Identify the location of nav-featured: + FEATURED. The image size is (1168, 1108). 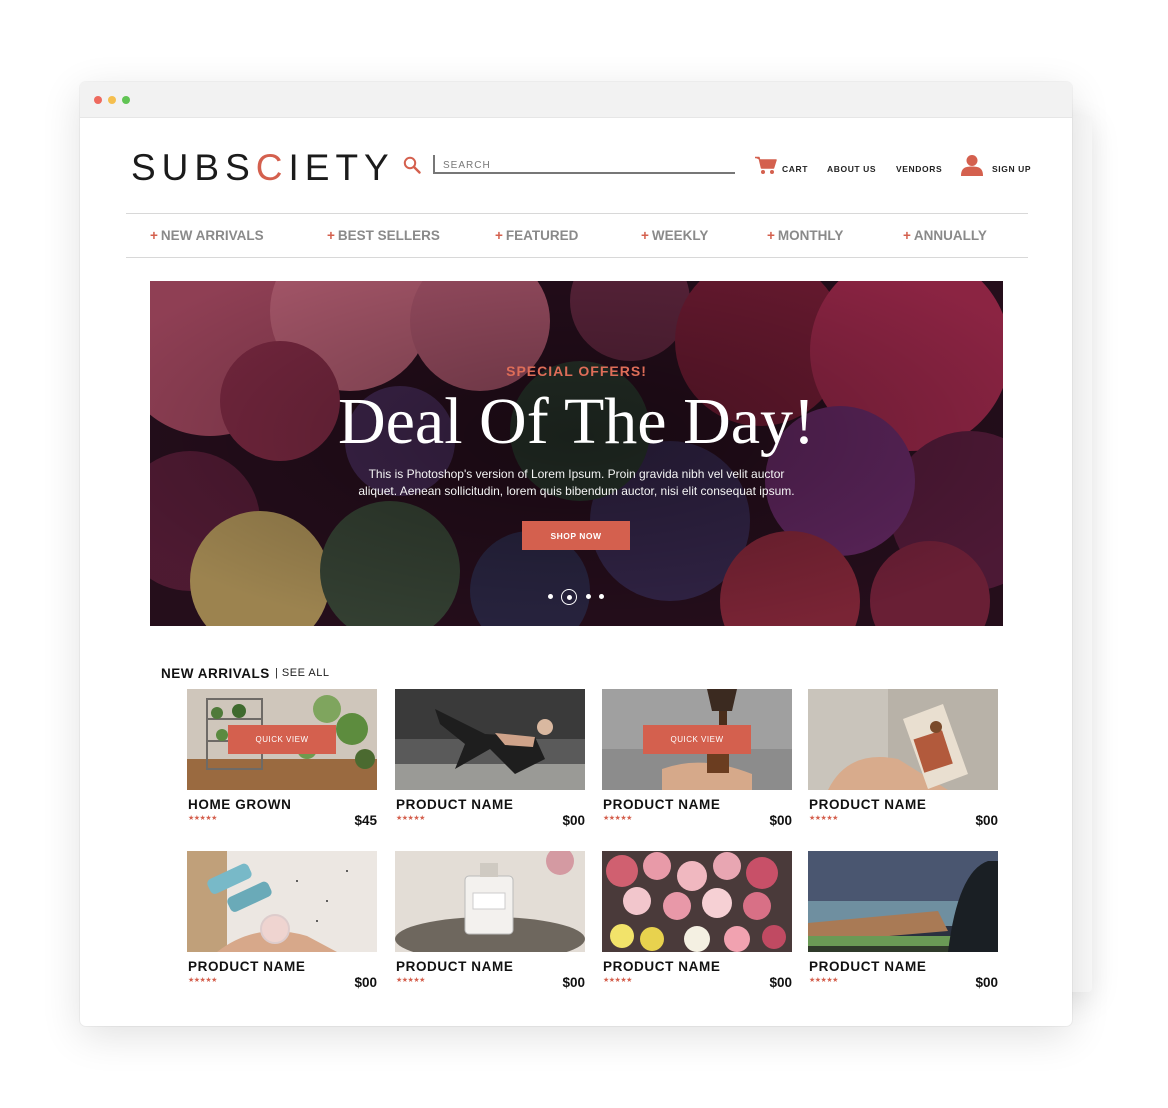
(536, 235).